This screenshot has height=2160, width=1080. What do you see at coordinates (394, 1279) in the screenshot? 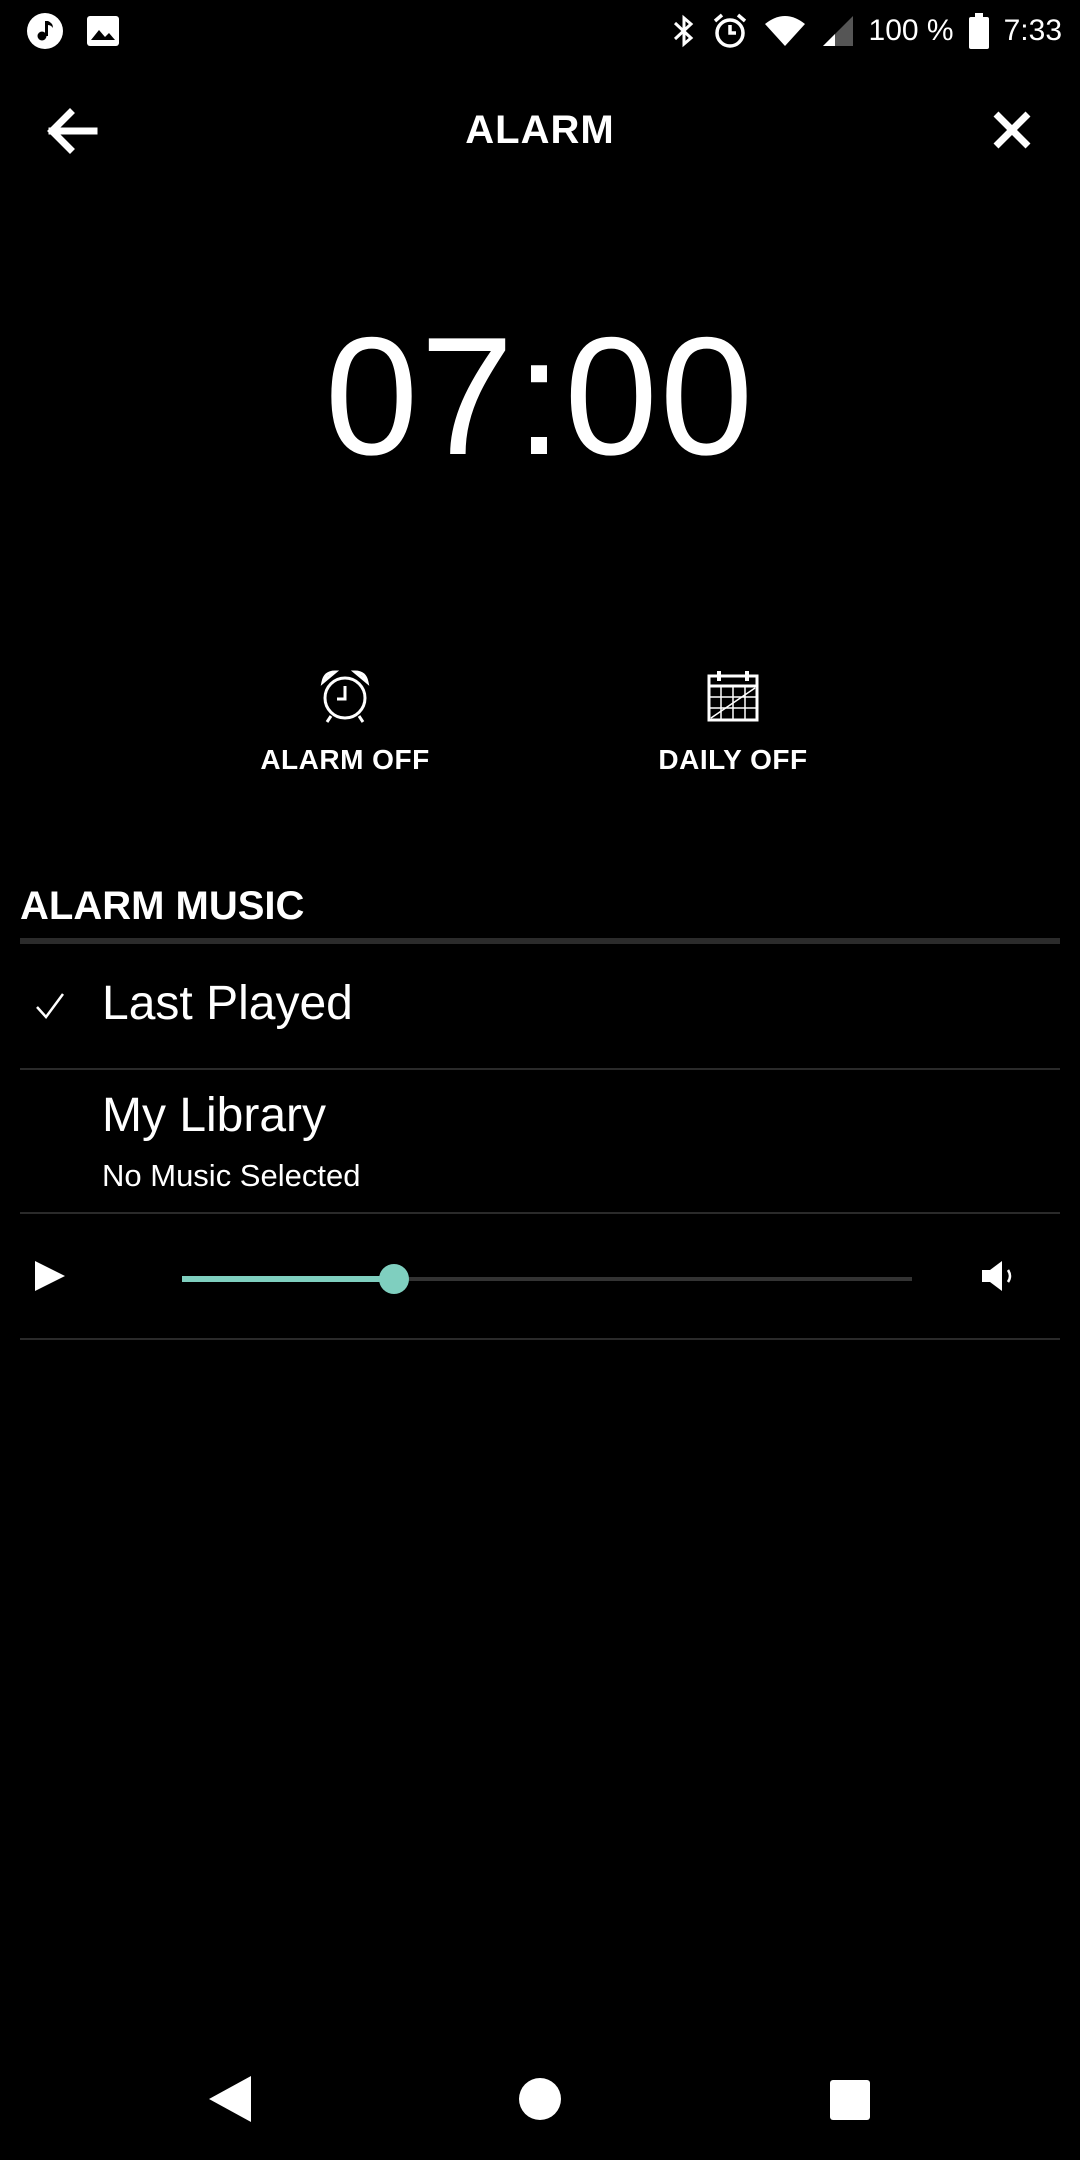
I see `slider-thumb` at bounding box center [394, 1279].